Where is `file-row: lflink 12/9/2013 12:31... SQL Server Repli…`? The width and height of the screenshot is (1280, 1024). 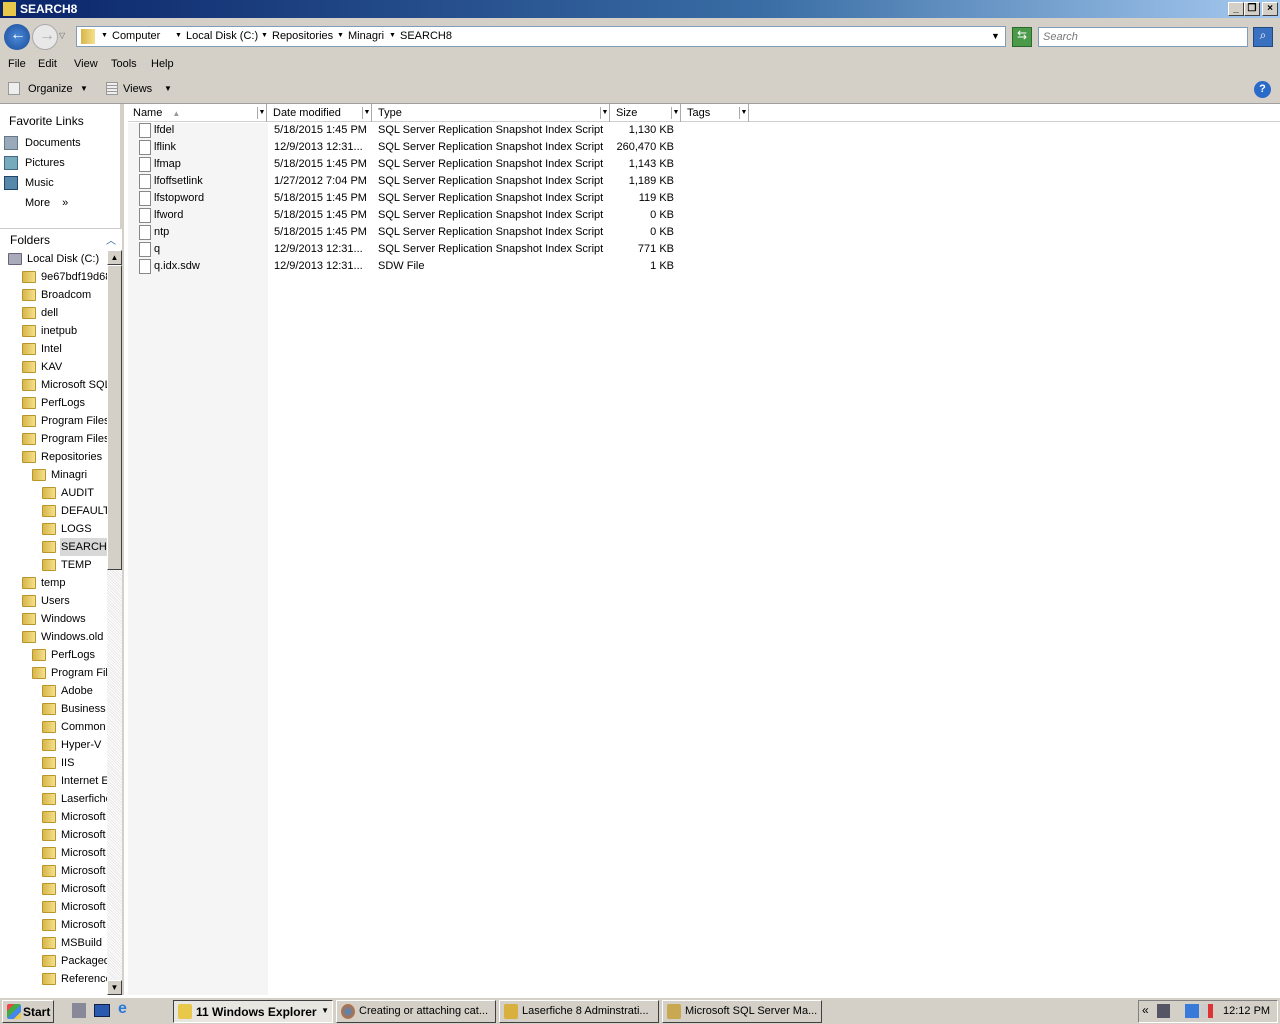 file-row: lflink 12/9/2013 12:31... SQL Server Repli… is located at coordinates (408, 147).